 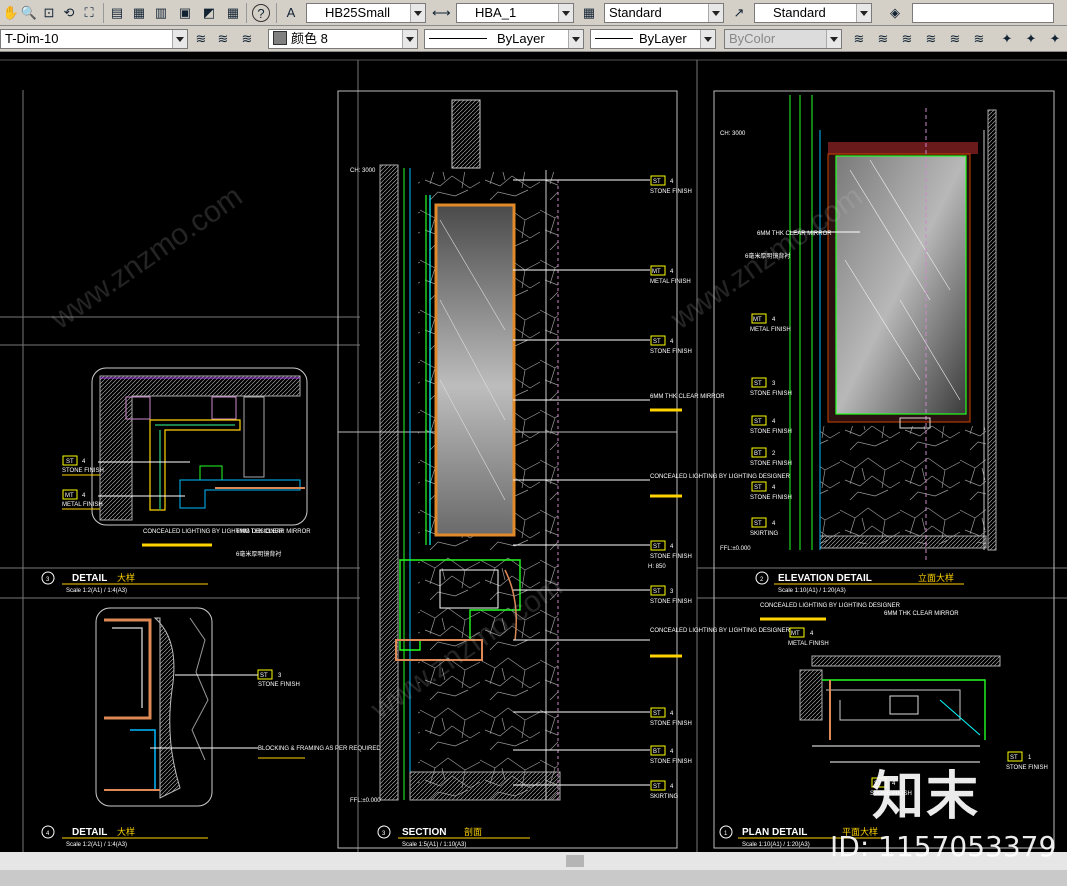 I want to click on svg-text: 3, so click(x=384, y=834).